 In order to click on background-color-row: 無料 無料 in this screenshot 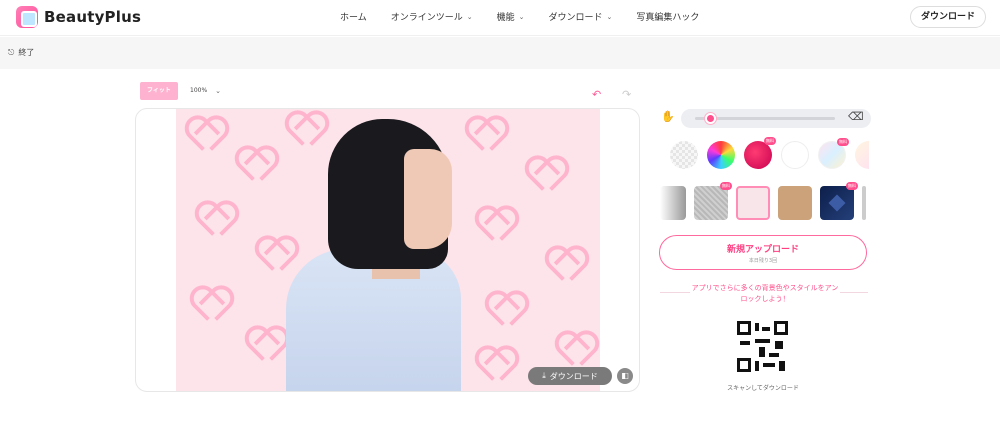, I will do `click(769, 153)`.